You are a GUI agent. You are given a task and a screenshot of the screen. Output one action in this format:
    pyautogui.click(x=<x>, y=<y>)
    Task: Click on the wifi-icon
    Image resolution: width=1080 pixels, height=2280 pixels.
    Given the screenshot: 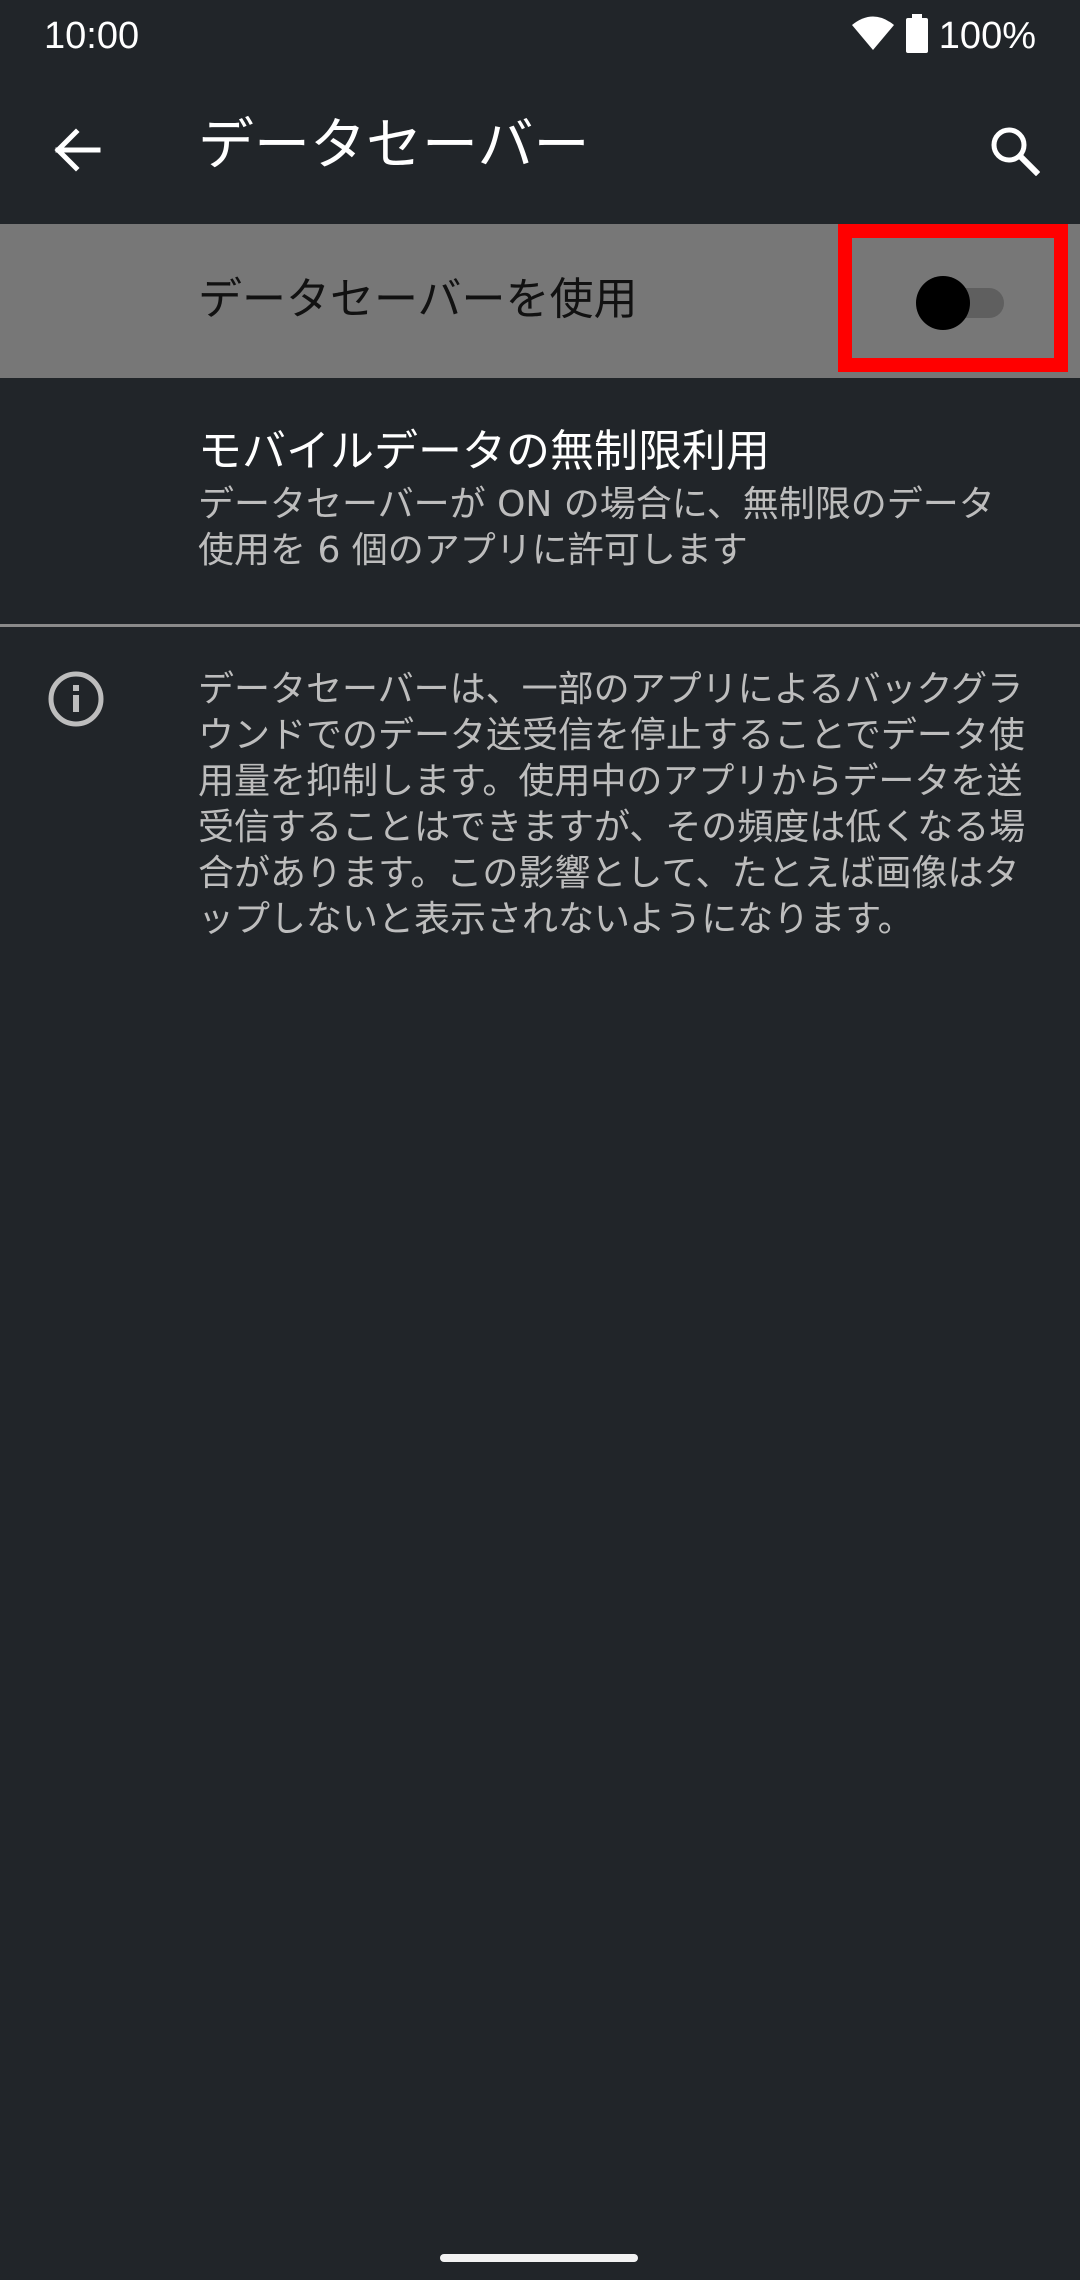 What is the action you would take?
    pyautogui.click(x=873, y=36)
    